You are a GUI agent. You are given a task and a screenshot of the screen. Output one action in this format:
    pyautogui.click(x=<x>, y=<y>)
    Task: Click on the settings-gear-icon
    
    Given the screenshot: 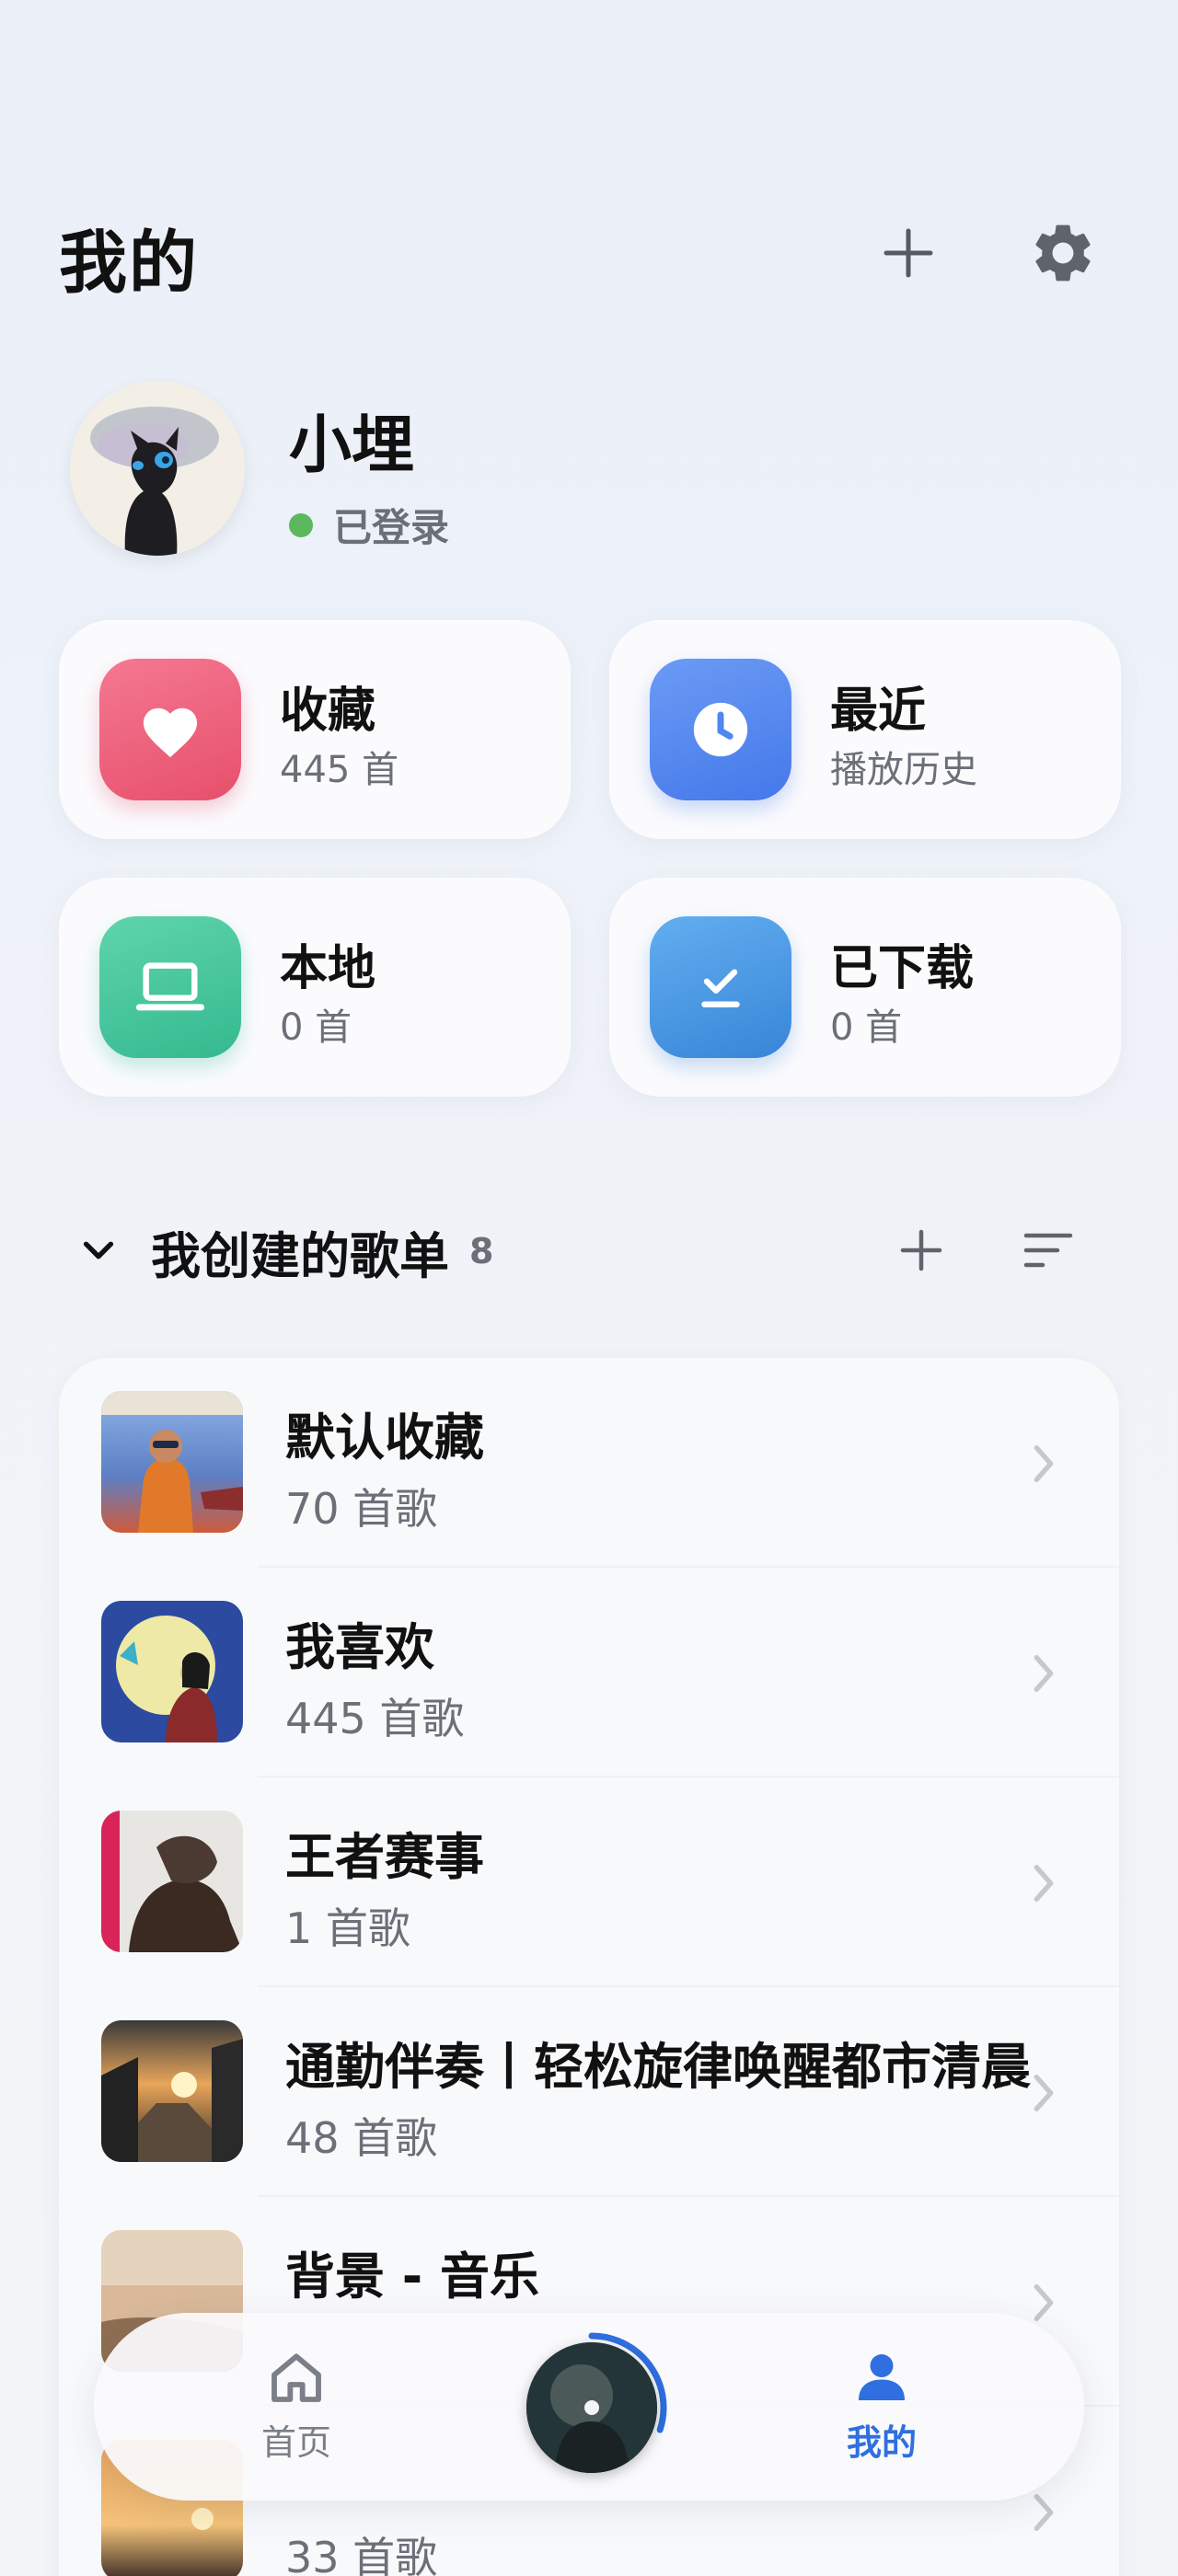 What is the action you would take?
    pyautogui.click(x=1063, y=253)
    